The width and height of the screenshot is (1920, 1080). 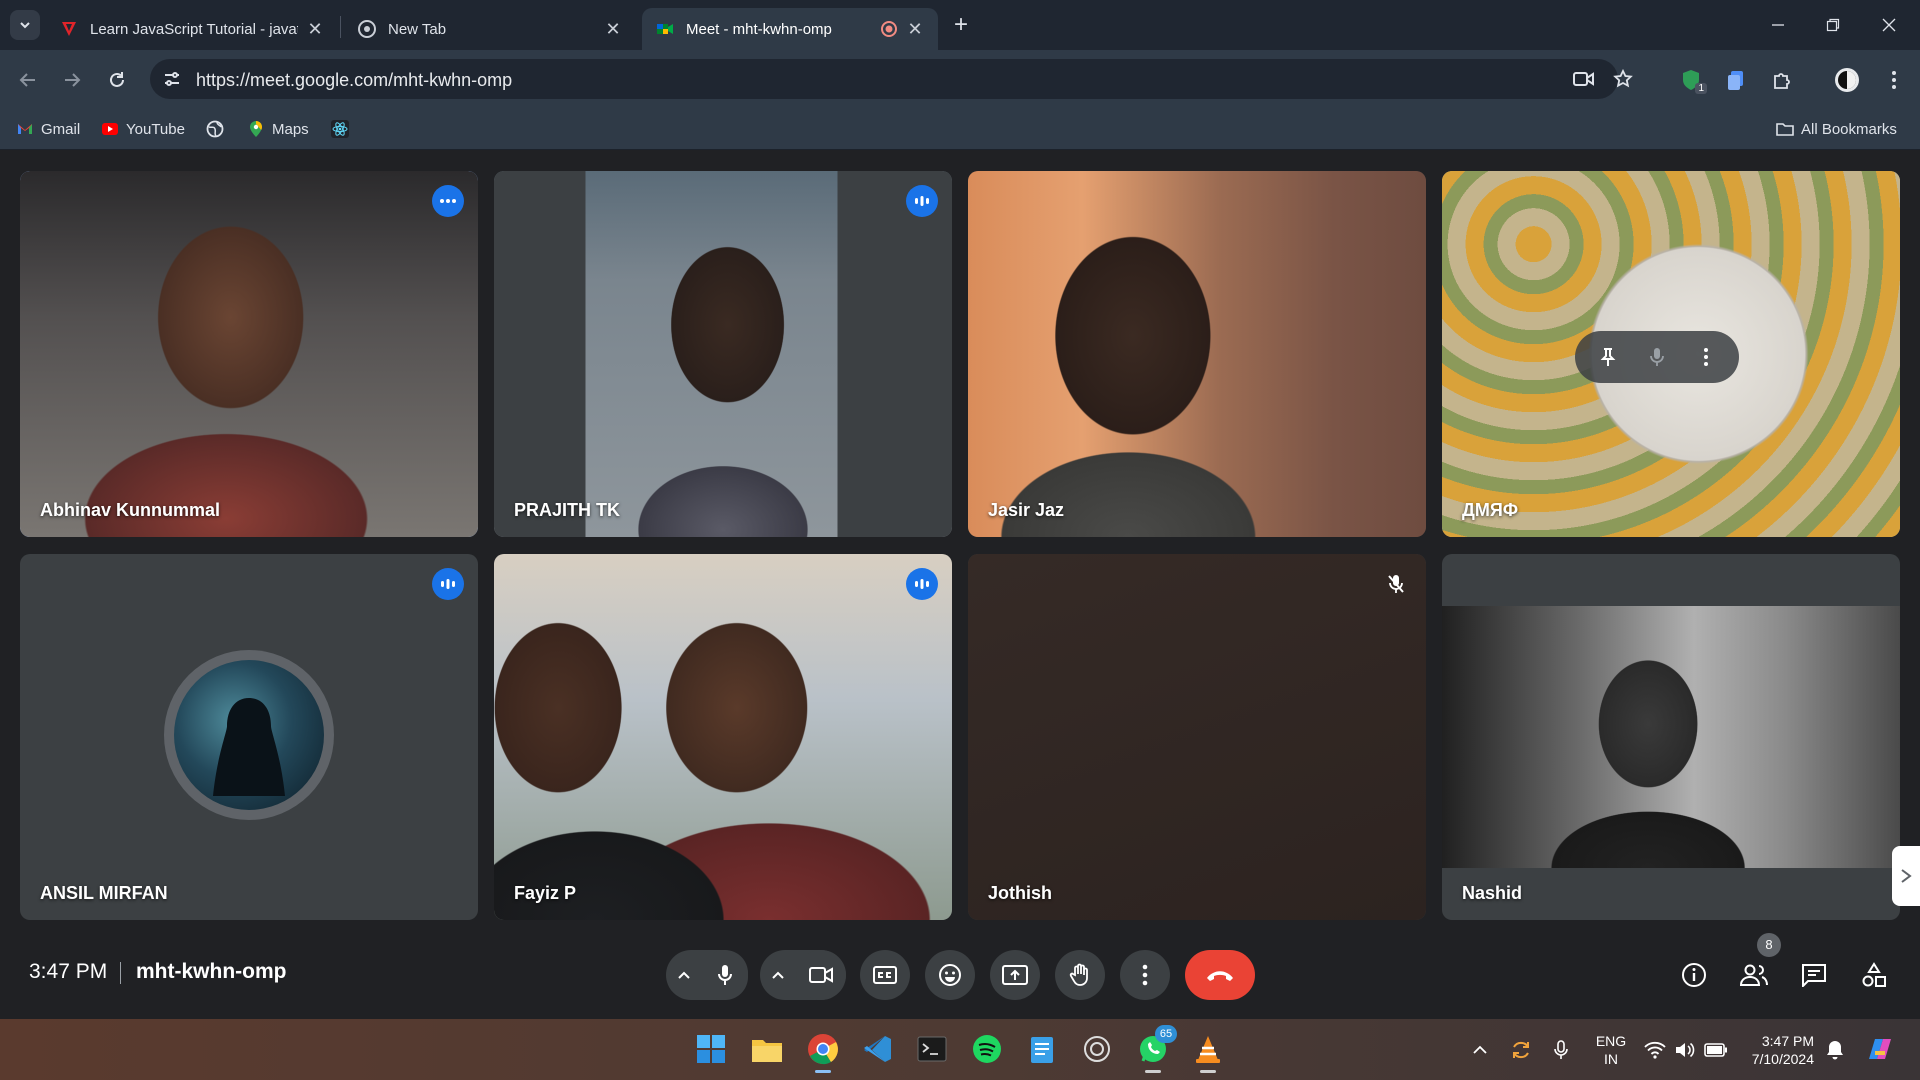 What do you see at coordinates (1608, 357) in the screenshot?
I see `pin-button` at bounding box center [1608, 357].